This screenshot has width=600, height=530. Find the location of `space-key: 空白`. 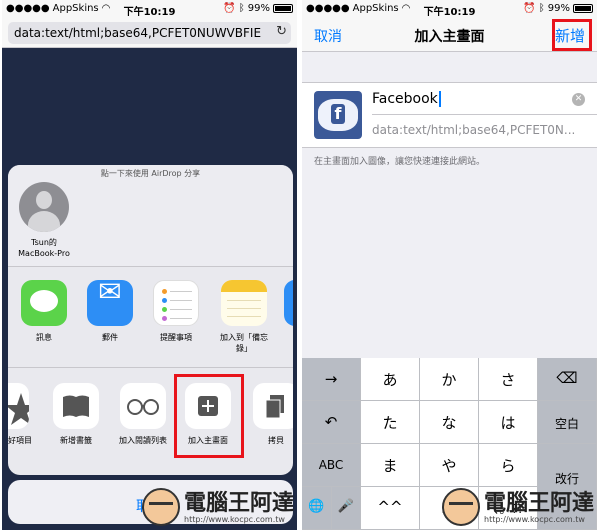

space-key: 空白 is located at coordinates (567, 422).